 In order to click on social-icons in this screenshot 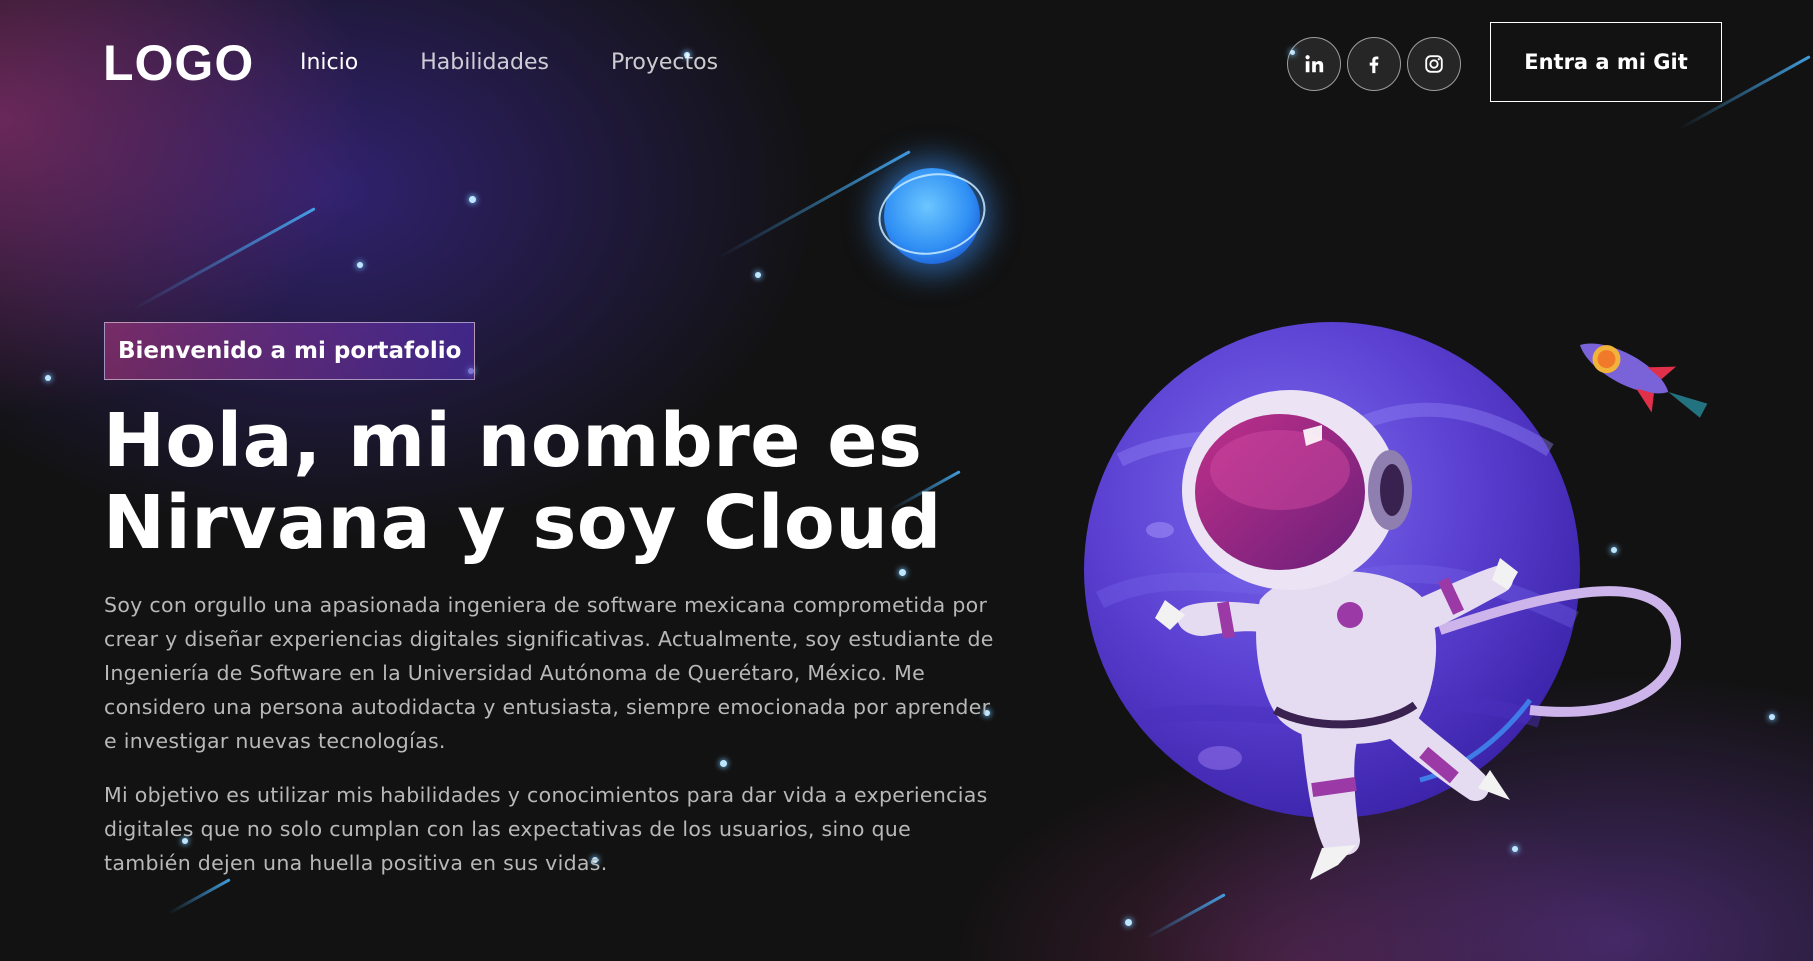, I will do `click(1374, 64)`.